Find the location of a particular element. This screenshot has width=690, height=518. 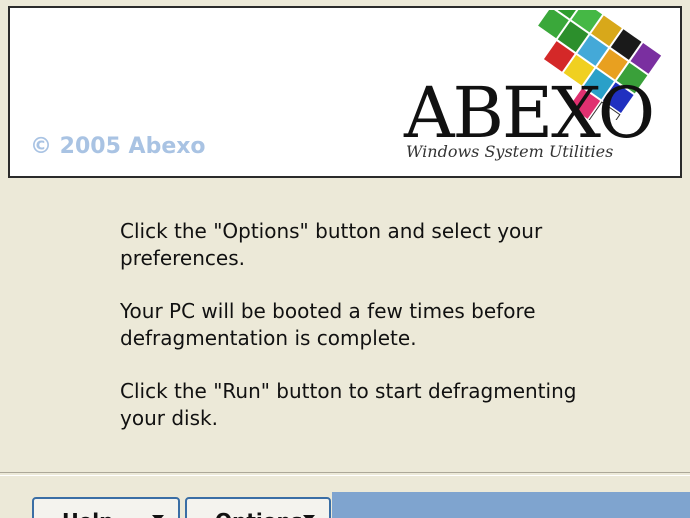

logo-tagline: Windows System Utilities is located at coordinates (510, 151).